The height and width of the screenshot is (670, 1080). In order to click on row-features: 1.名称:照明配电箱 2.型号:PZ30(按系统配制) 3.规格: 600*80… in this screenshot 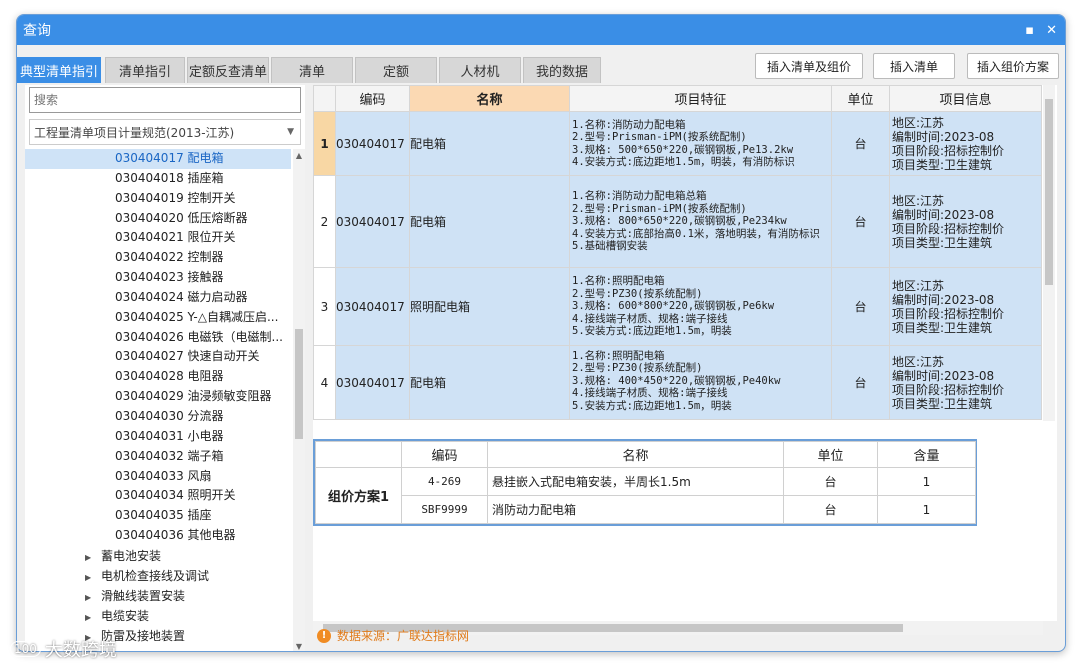, I will do `click(700, 306)`.